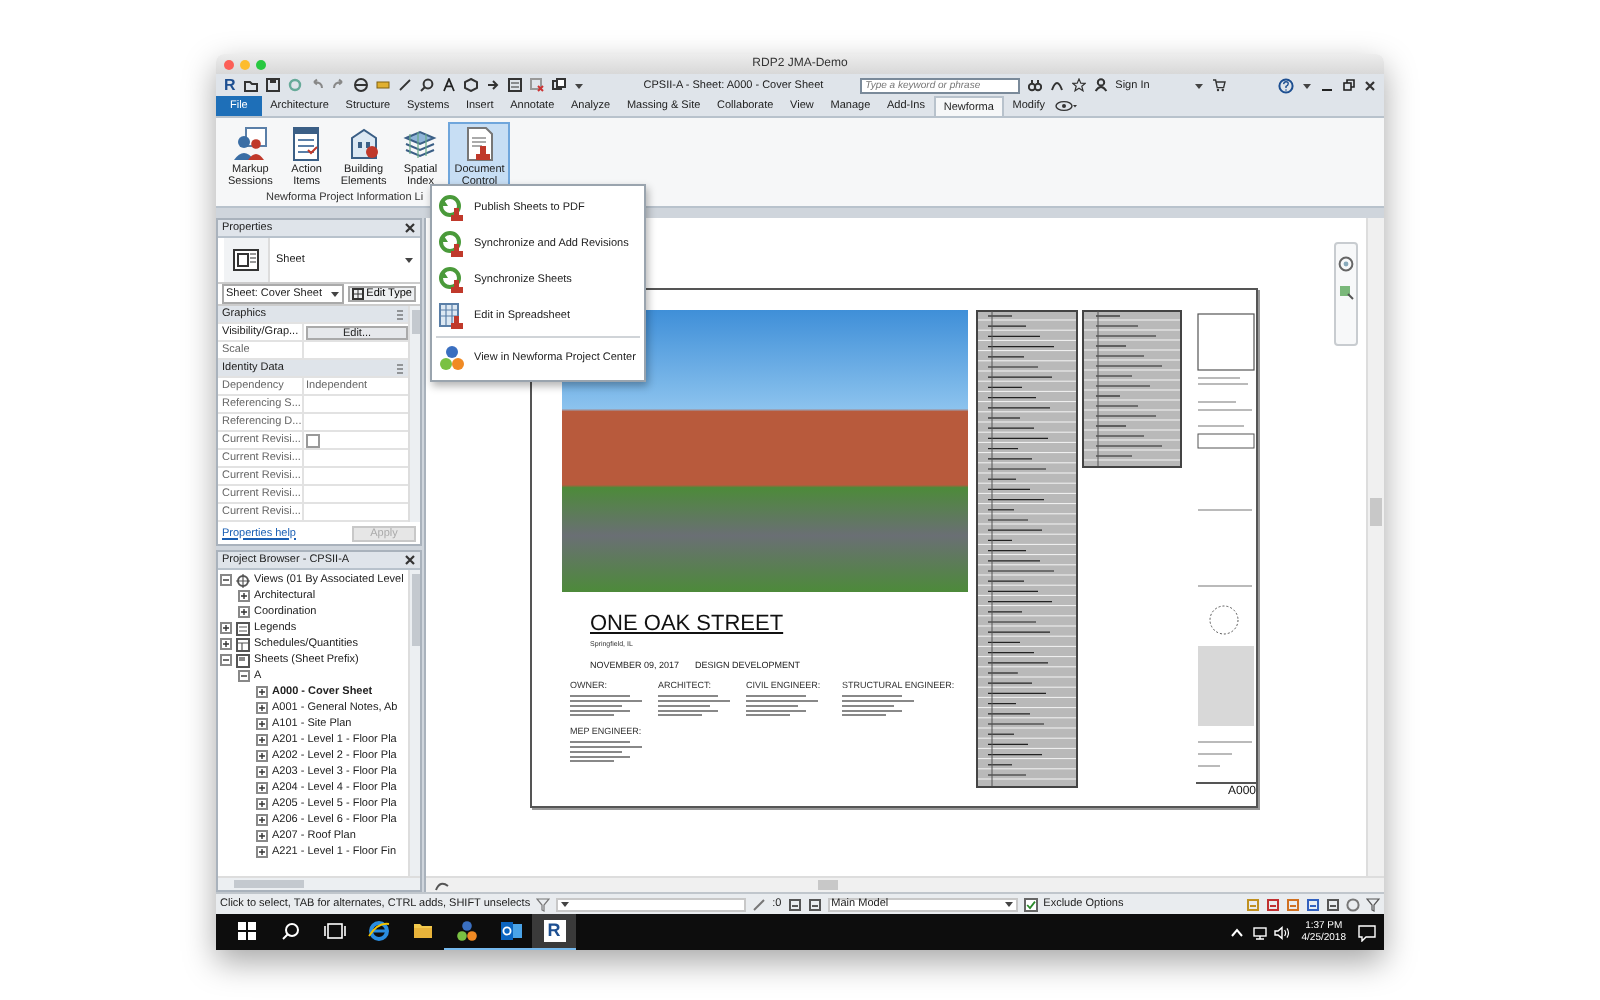  Describe the element at coordinates (452, 316) in the screenshot. I see `spreadsheet-stamp-icon` at that location.